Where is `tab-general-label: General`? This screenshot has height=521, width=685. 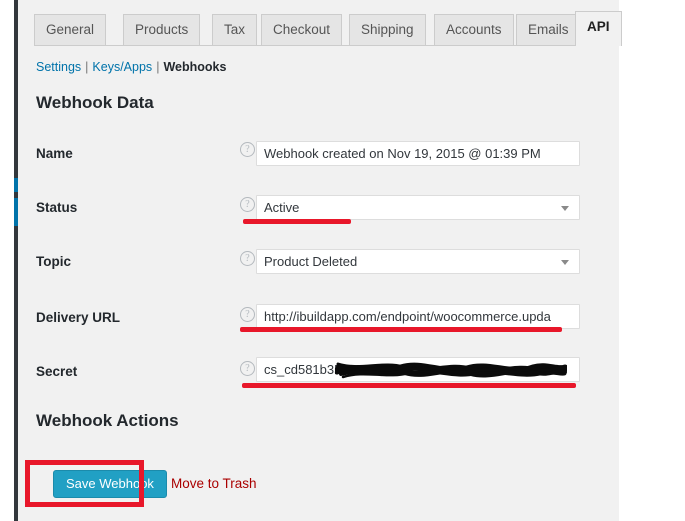 tab-general-label: General is located at coordinates (70, 29).